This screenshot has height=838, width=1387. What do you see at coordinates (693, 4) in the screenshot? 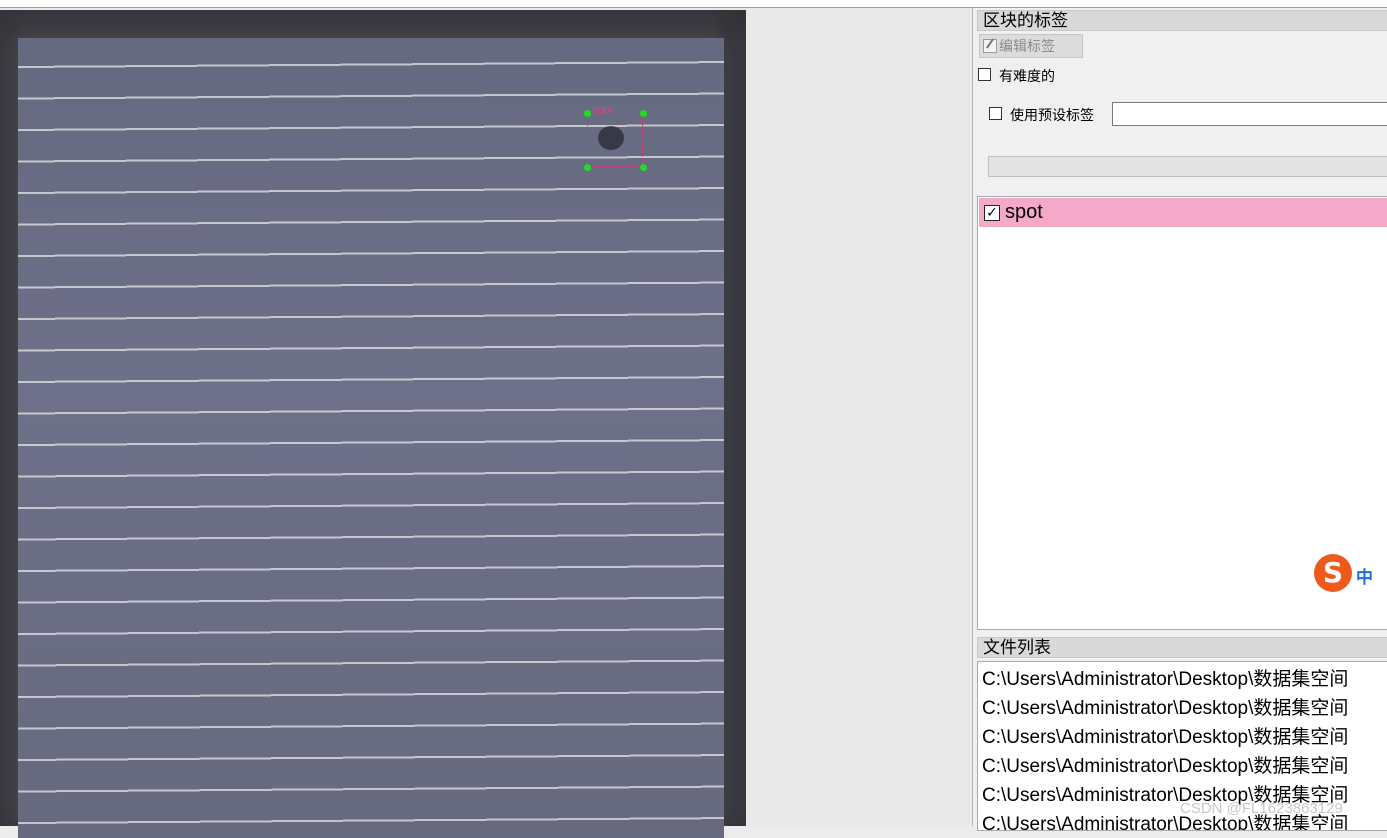
I see `window-top-bar` at bounding box center [693, 4].